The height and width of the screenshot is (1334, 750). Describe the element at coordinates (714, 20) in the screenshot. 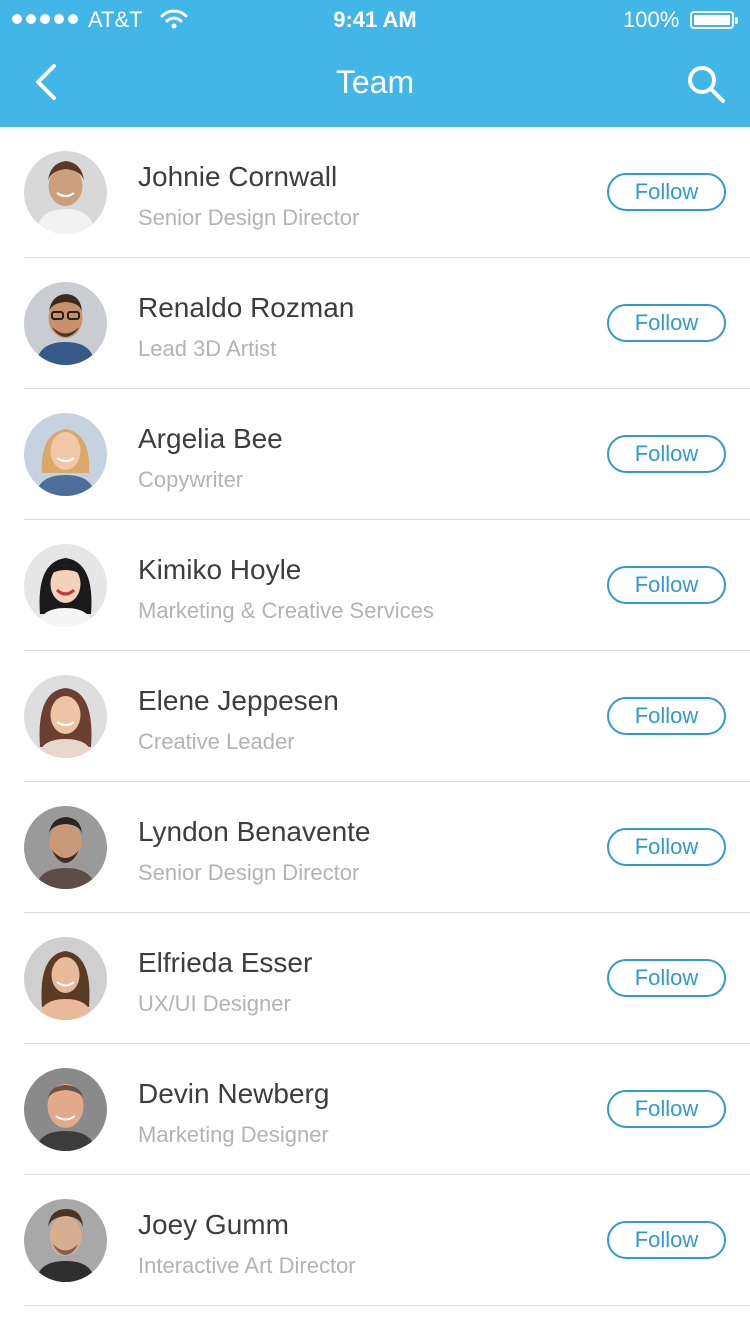

I see `battery-icon` at that location.